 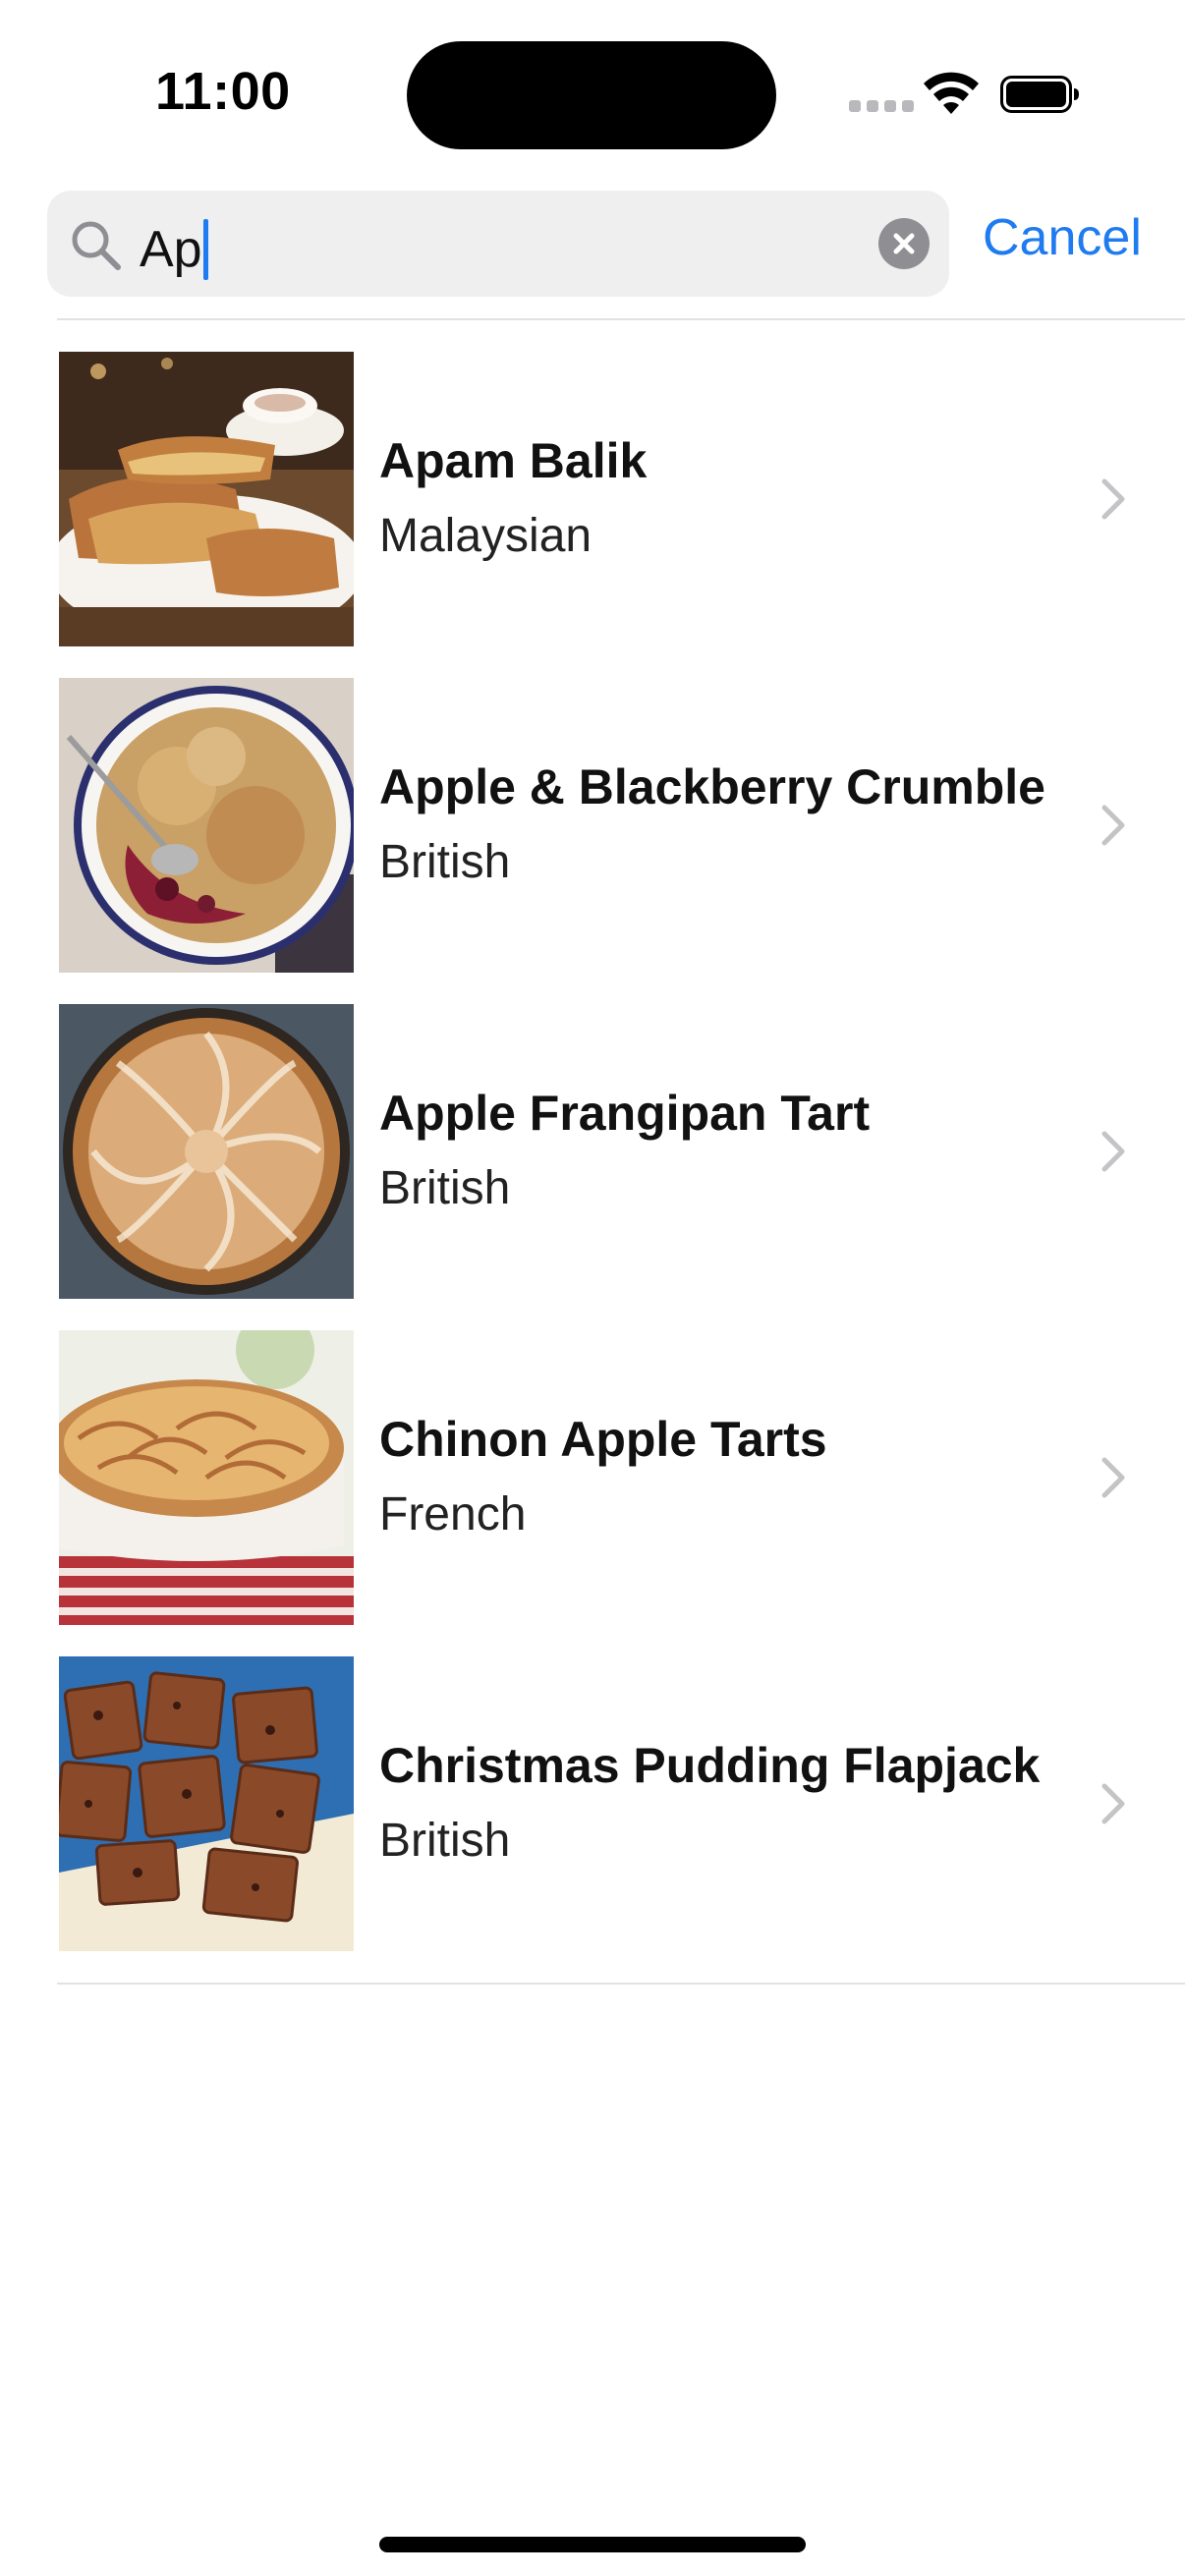 What do you see at coordinates (171, 249) in the screenshot?
I see `search-input-value: Ap` at bounding box center [171, 249].